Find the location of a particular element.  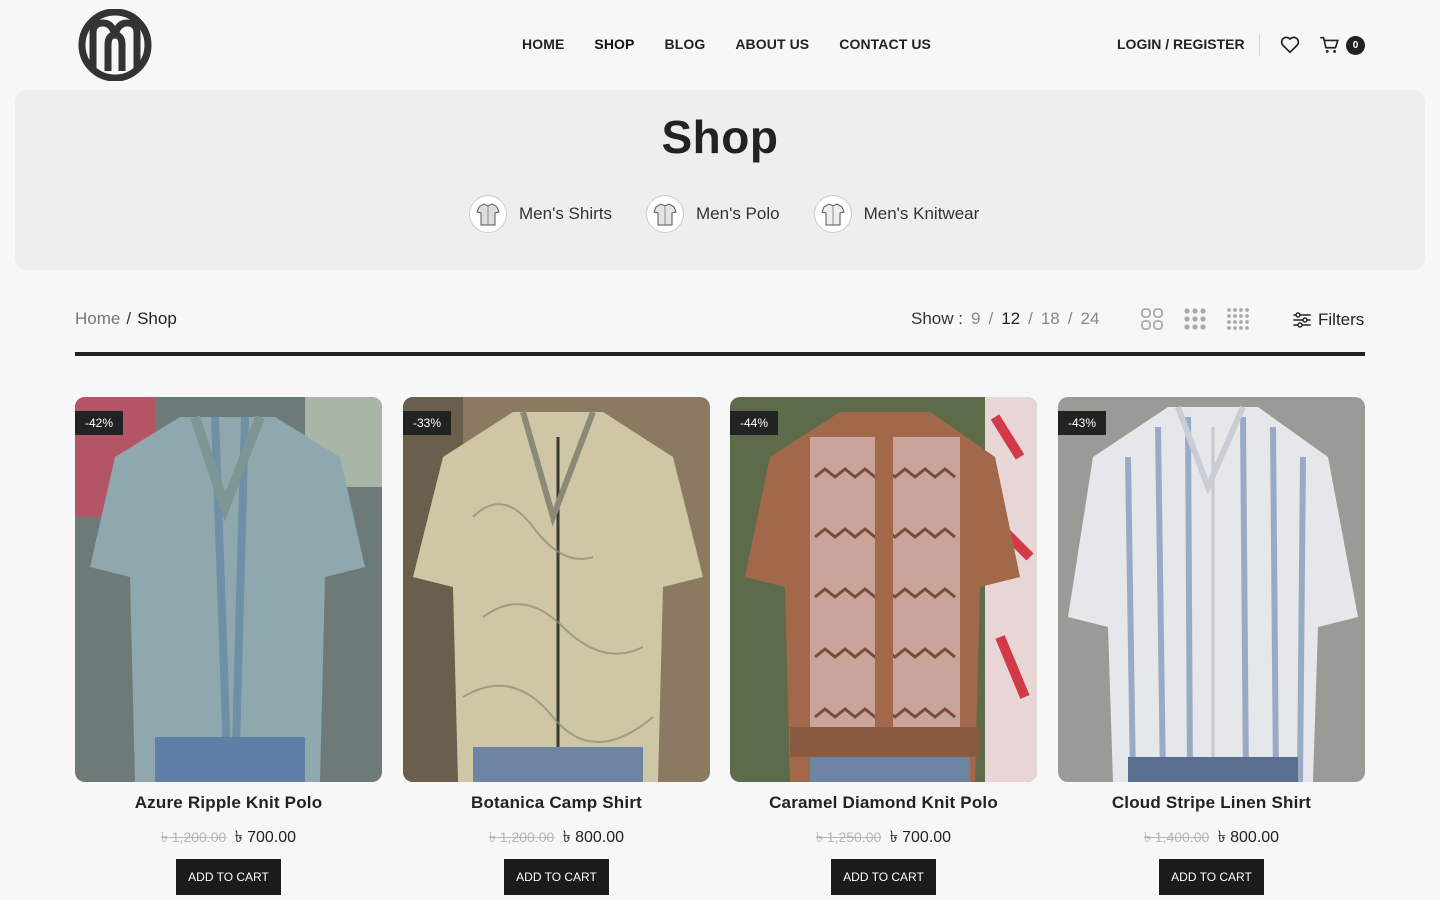

page-title: Shop is located at coordinates (720, 137).